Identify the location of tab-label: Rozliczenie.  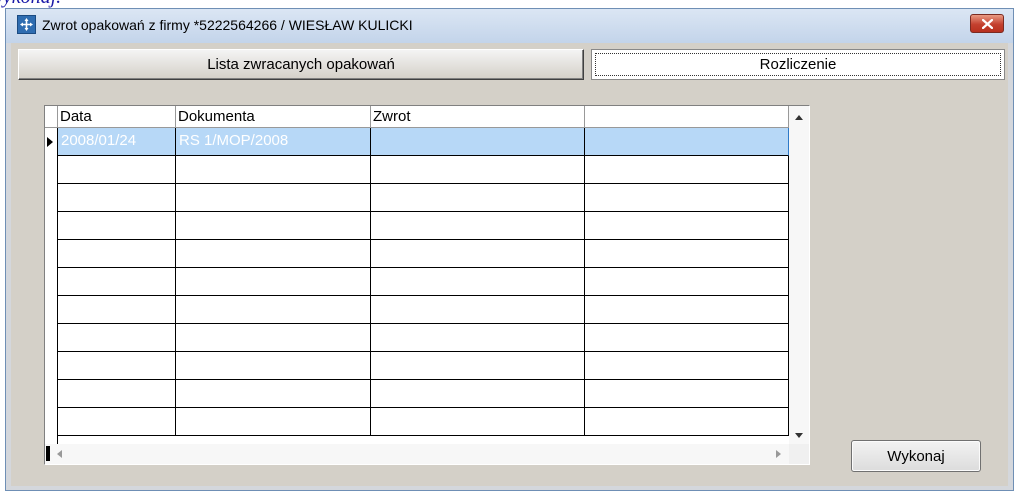
(798, 64).